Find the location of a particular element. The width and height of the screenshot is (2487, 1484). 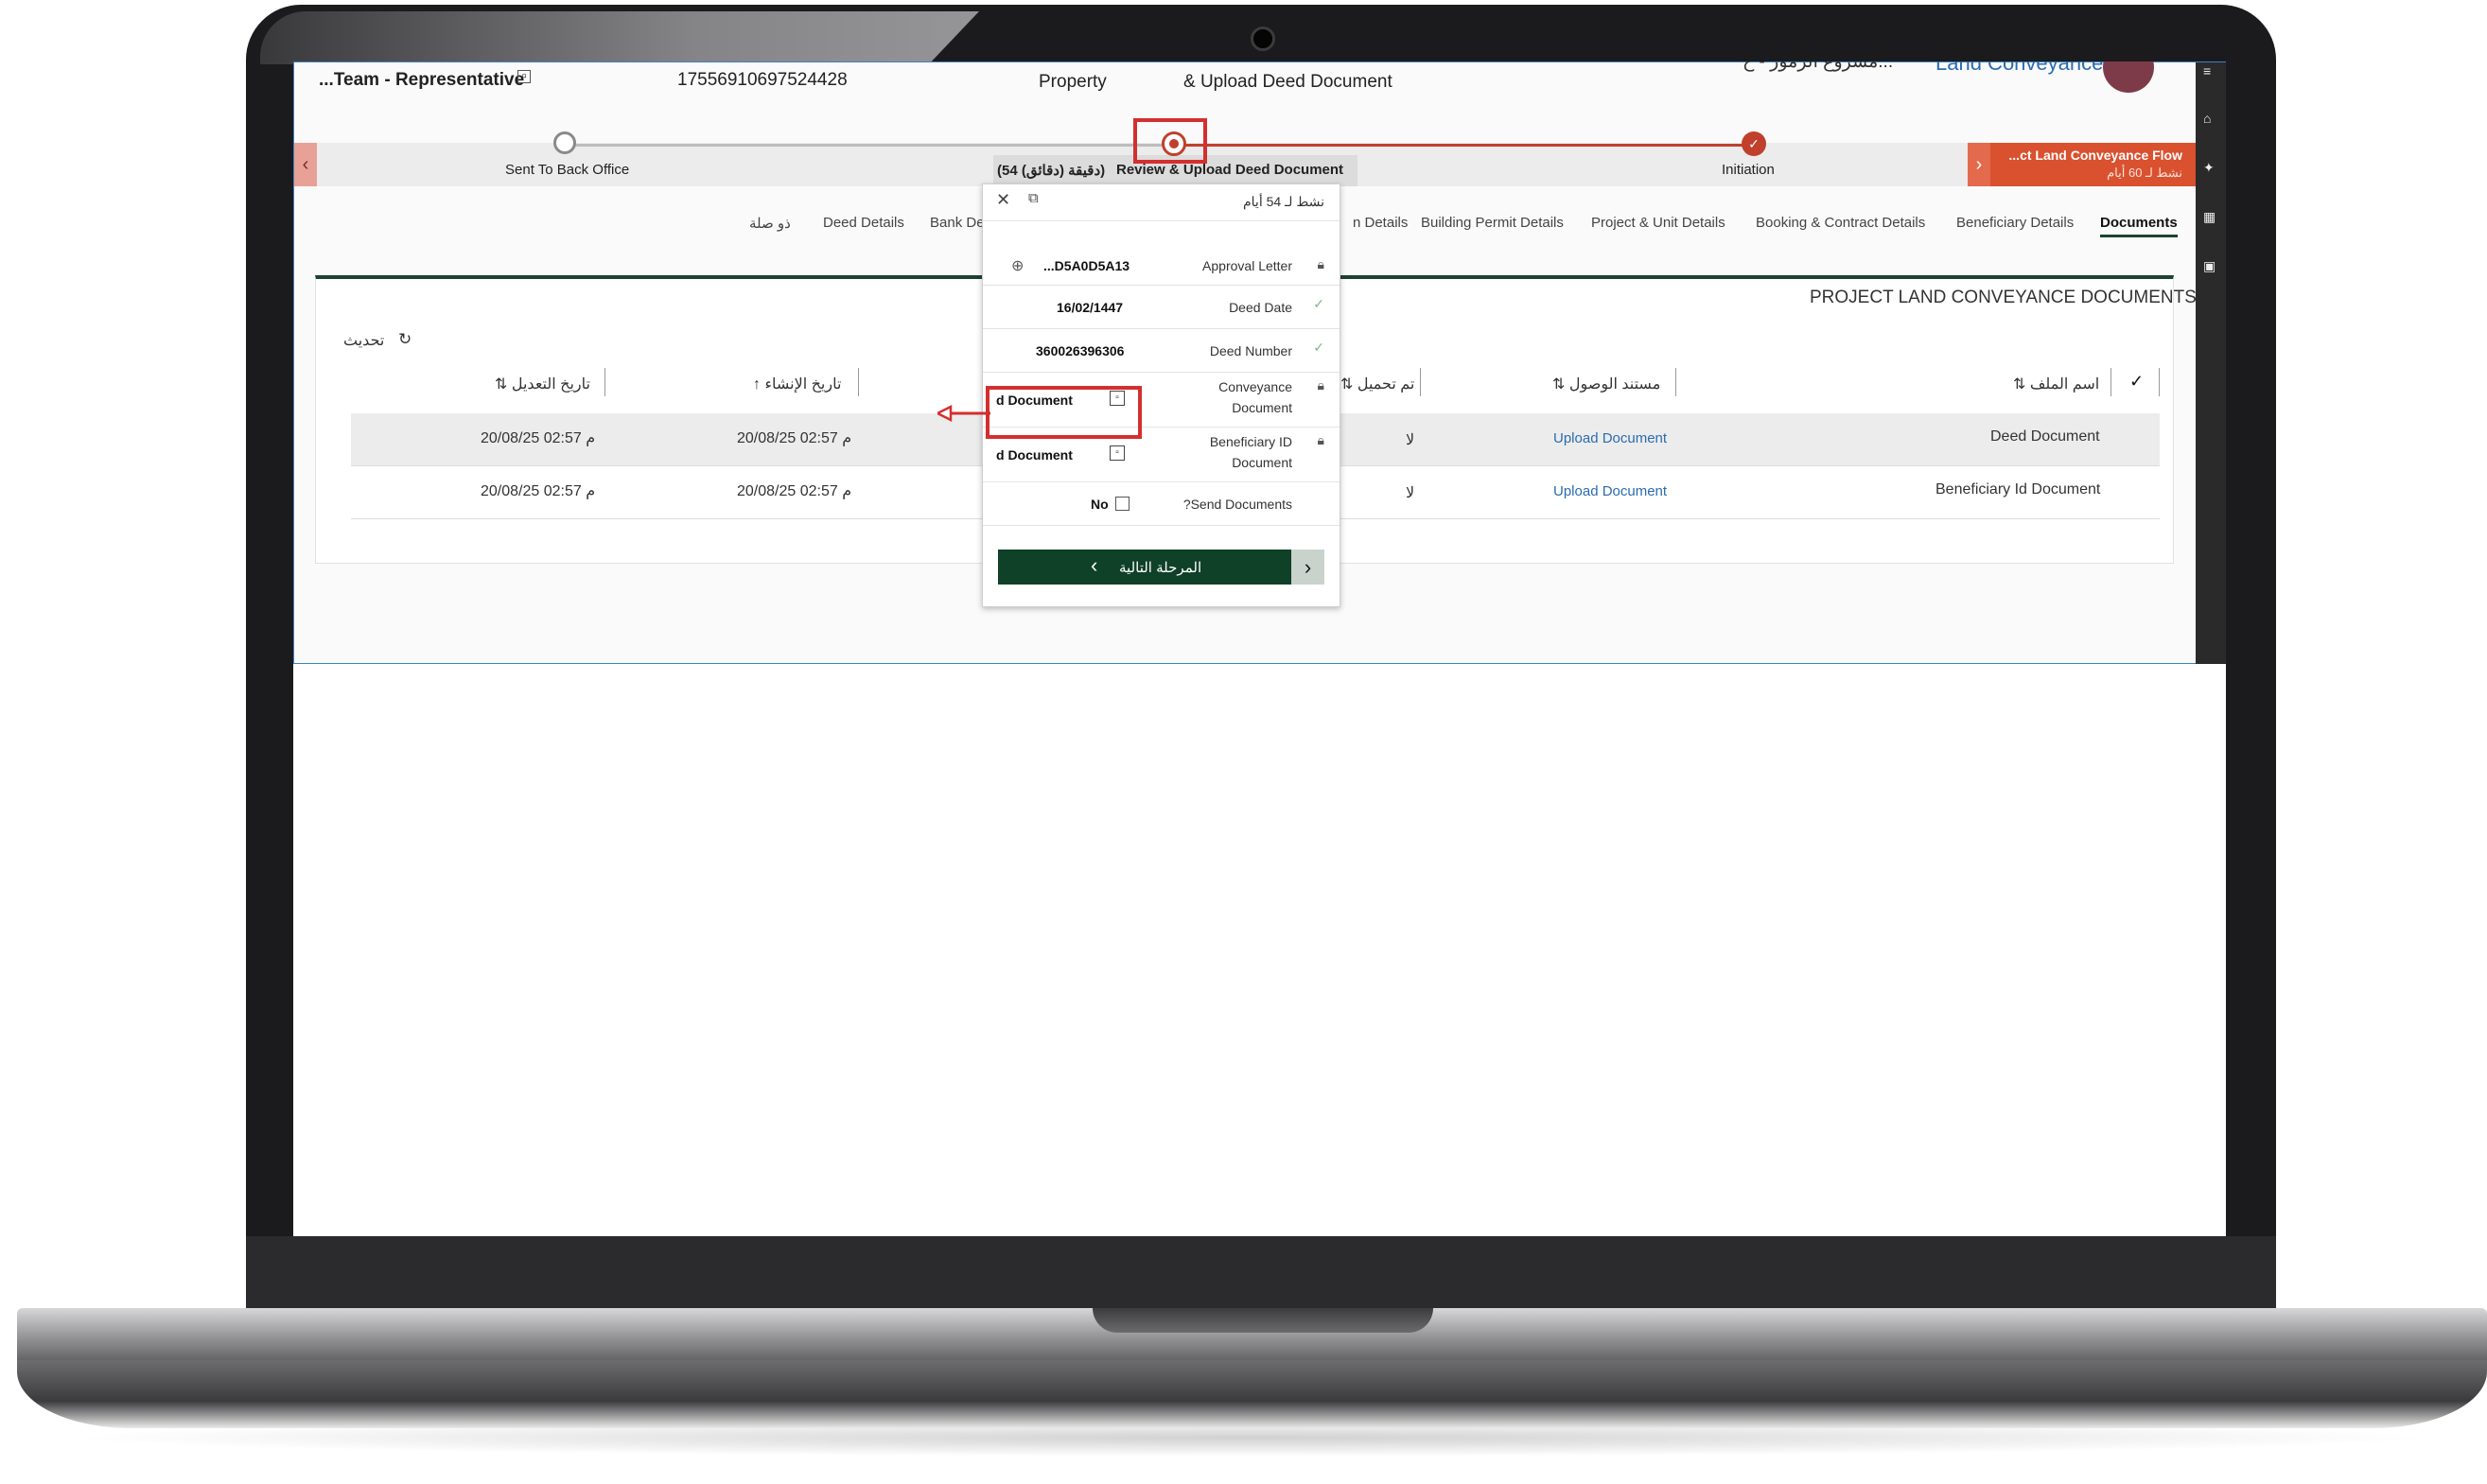

row2-uploaded: لا is located at coordinates (1411, 493).